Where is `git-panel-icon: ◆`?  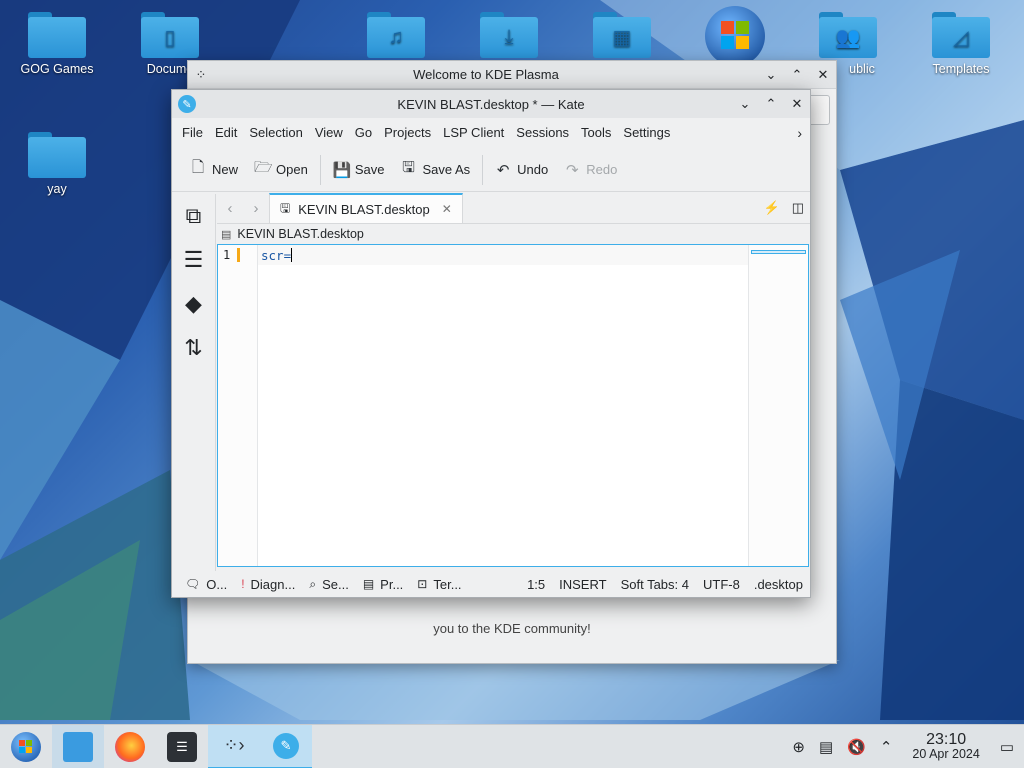 git-panel-icon: ◆ is located at coordinates (193, 304).